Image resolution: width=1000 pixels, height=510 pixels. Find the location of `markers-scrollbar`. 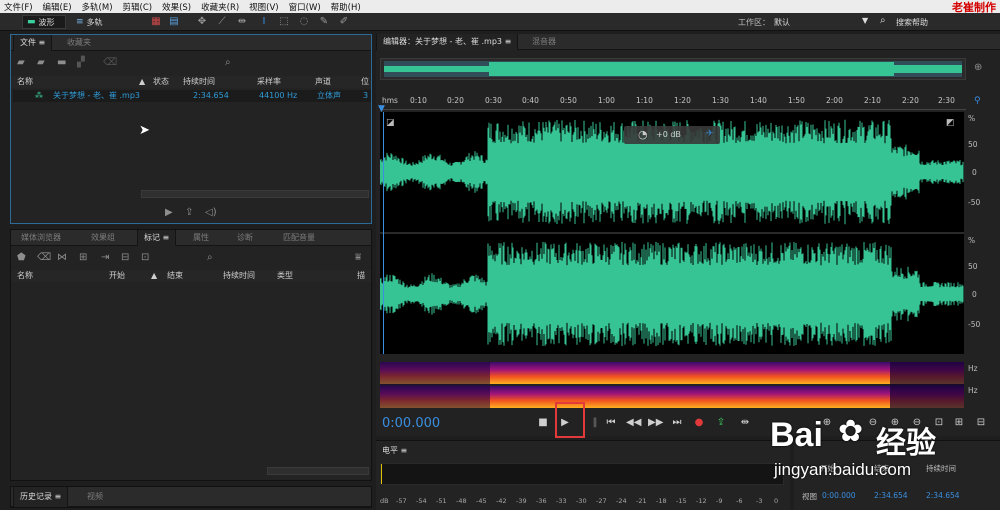

markers-scrollbar is located at coordinates (318, 471).